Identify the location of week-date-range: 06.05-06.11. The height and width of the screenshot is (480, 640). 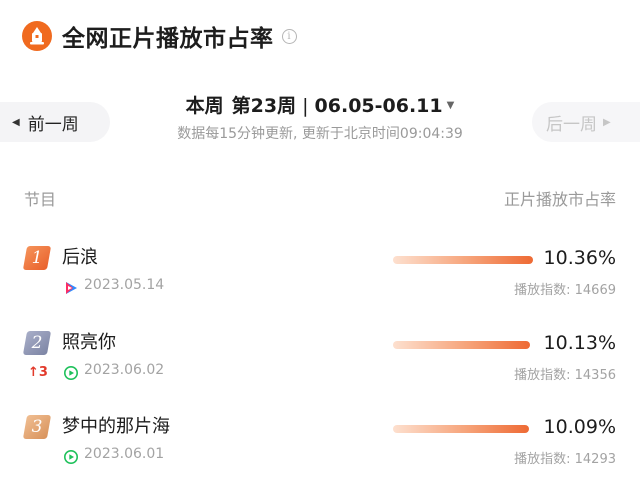
(378, 106).